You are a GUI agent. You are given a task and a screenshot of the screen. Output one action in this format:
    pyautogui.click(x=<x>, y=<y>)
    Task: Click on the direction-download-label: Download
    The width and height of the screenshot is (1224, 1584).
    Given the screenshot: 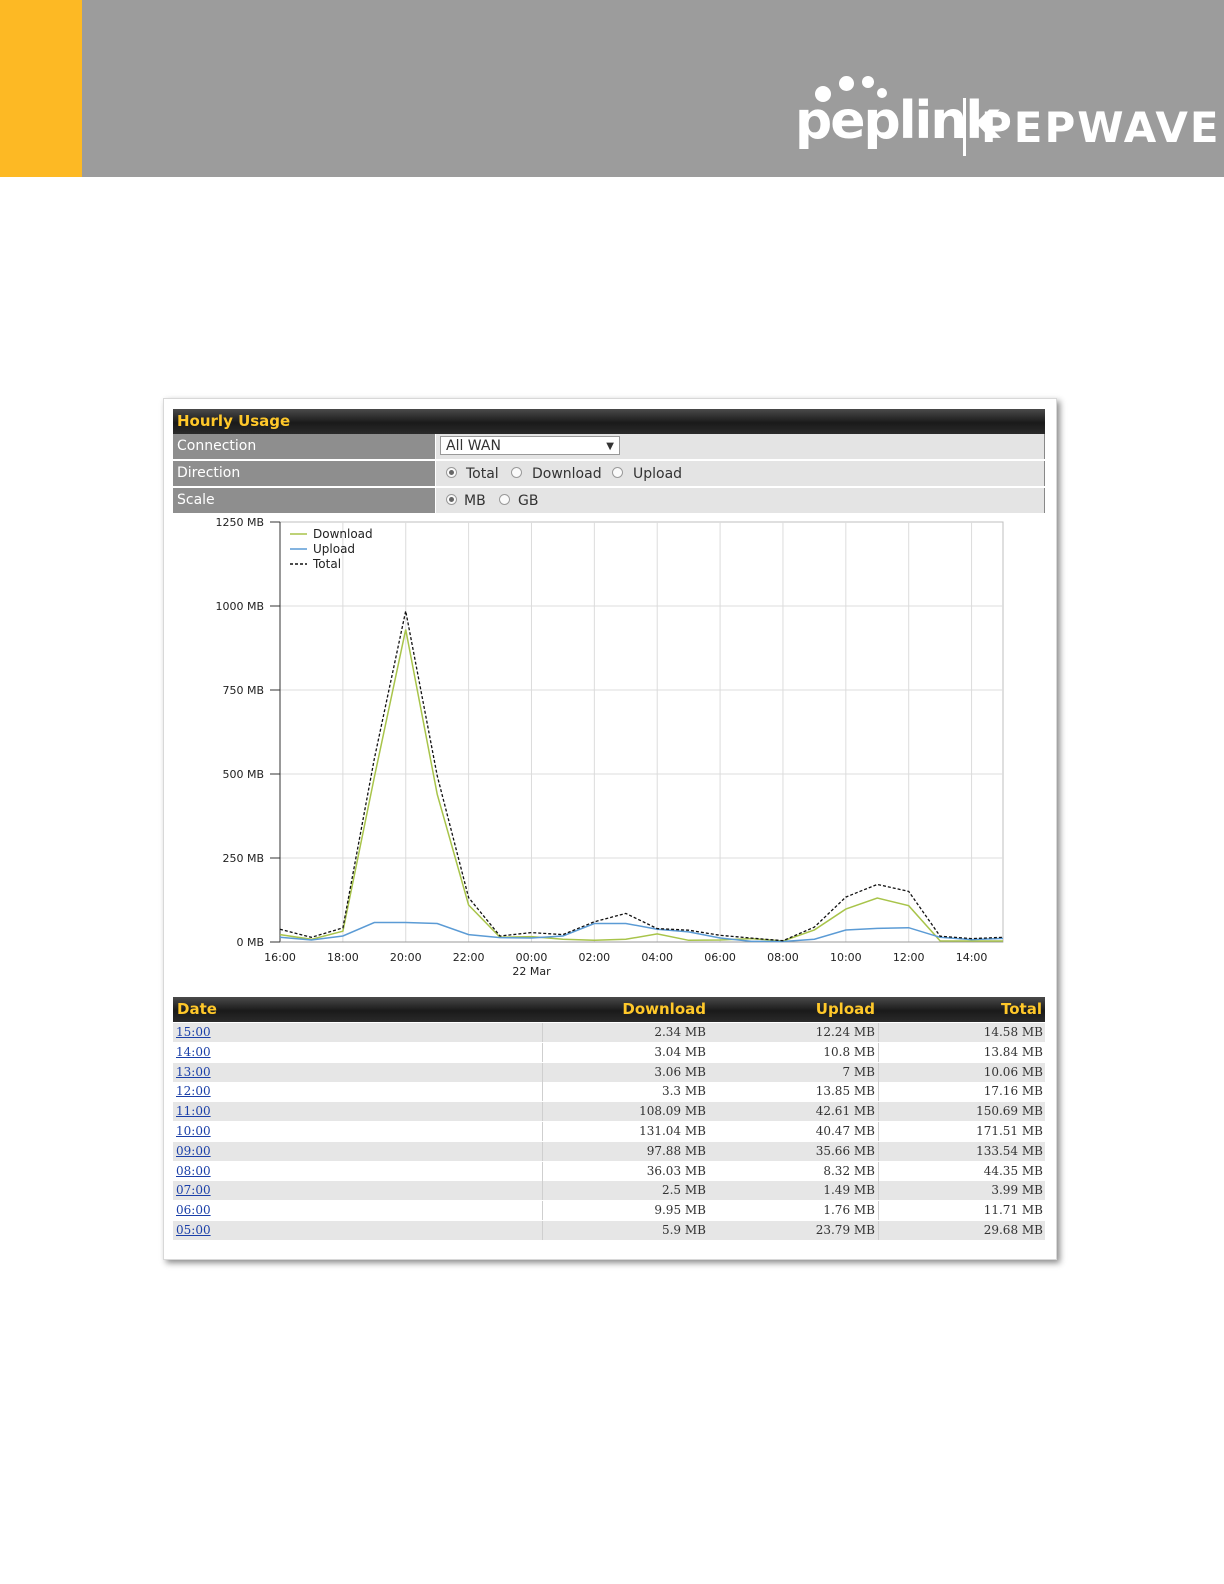 What is the action you would take?
    pyautogui.click(x=567, y=474)
    